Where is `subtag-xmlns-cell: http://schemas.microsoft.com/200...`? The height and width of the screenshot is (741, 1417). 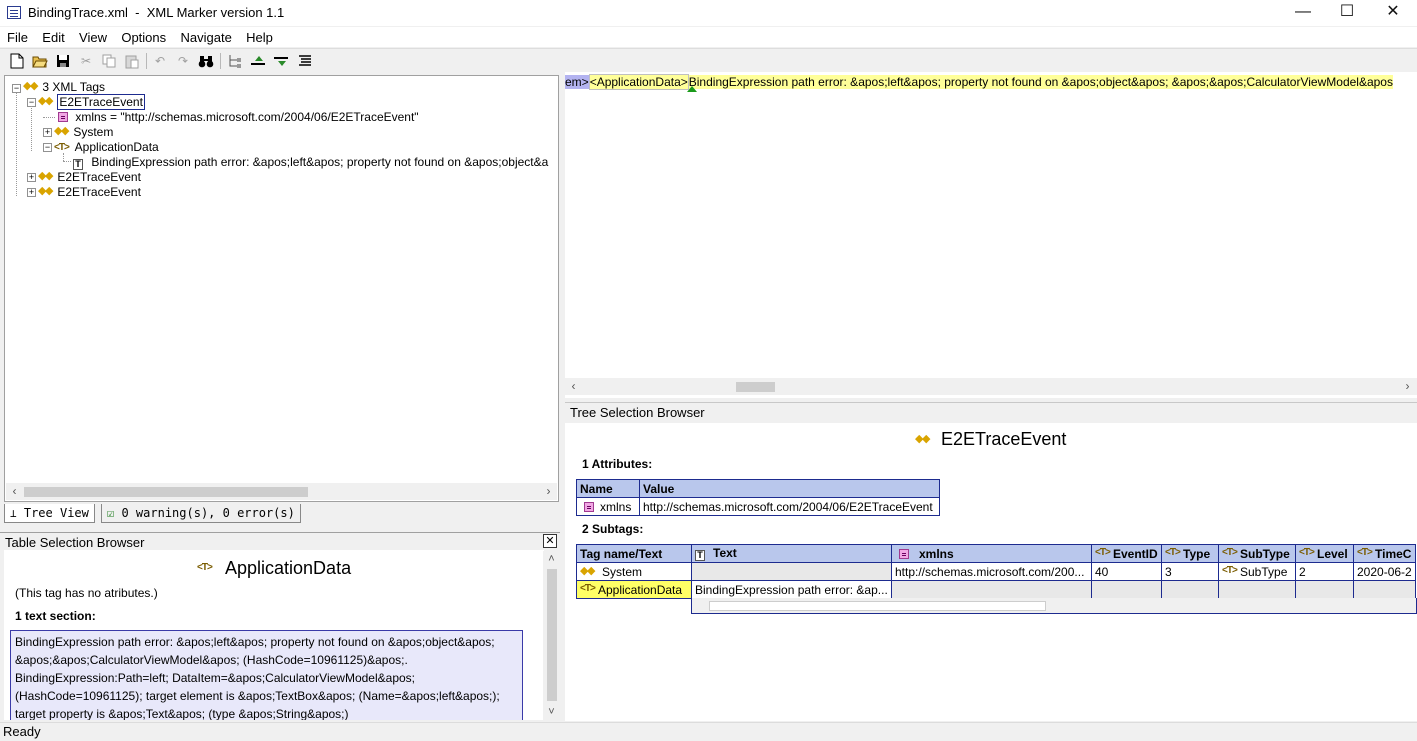 subtag-xmlns-cell: http://schemas.microsoft.com/200... is located at coordinates (991, 571).